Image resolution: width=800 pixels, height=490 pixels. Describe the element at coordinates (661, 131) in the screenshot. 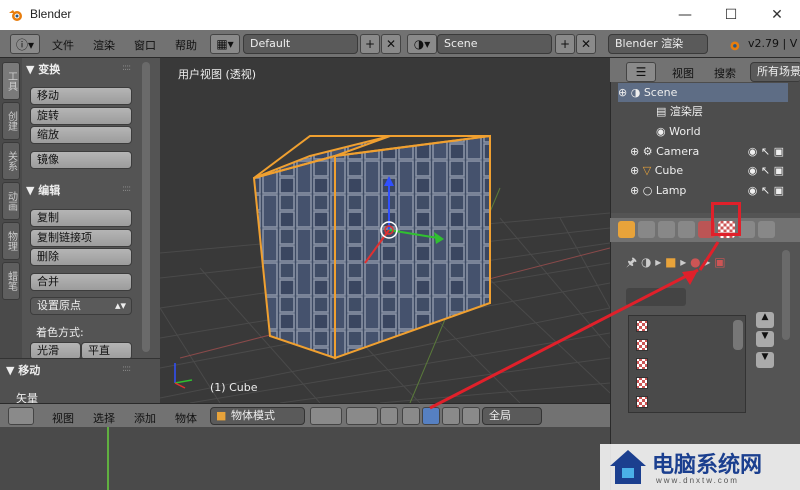

I see `world-icon: ◉` at that location.